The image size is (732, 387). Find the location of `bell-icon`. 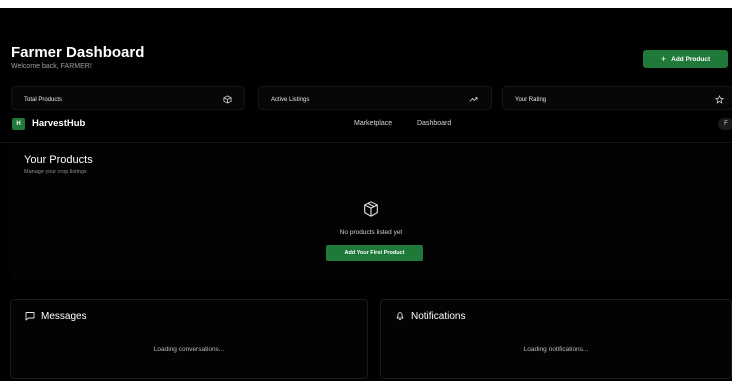

bell-icon is located at coordinates (400, 316).